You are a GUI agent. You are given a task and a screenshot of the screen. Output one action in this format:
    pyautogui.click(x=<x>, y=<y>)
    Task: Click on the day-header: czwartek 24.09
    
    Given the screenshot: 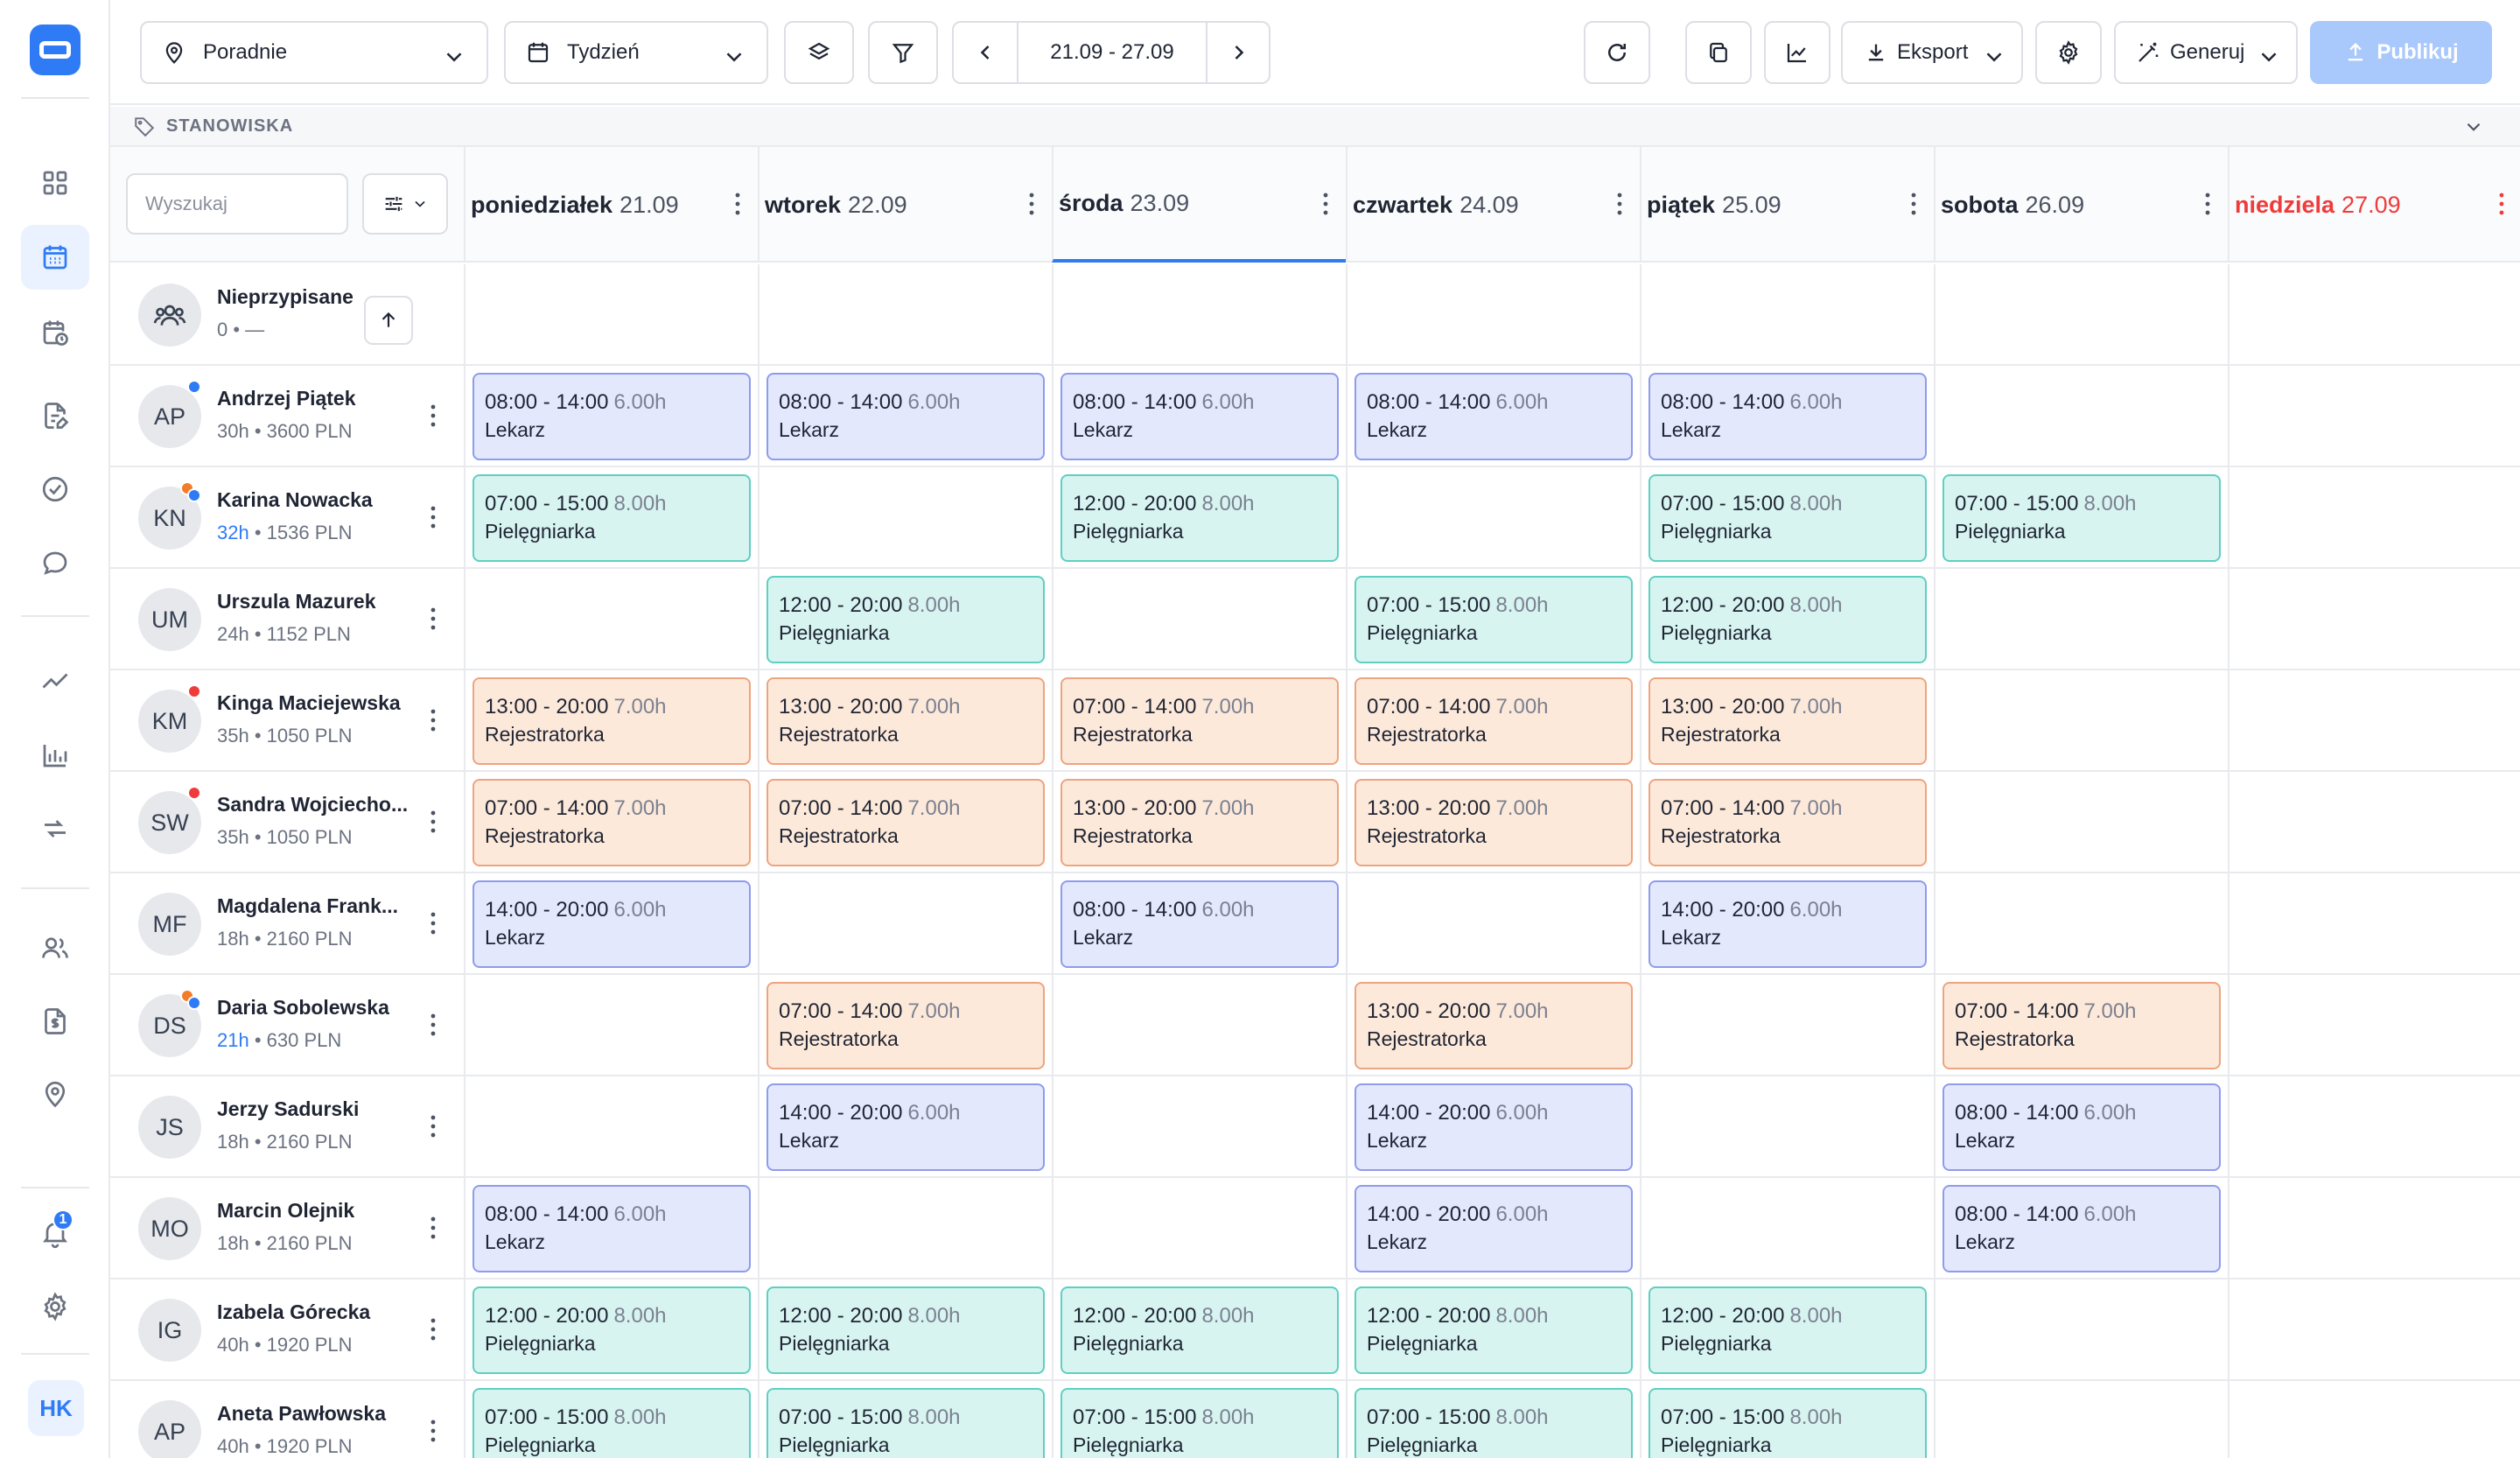 What is the action you would take?
    pyautogui.click(x=1493, y=205)
    